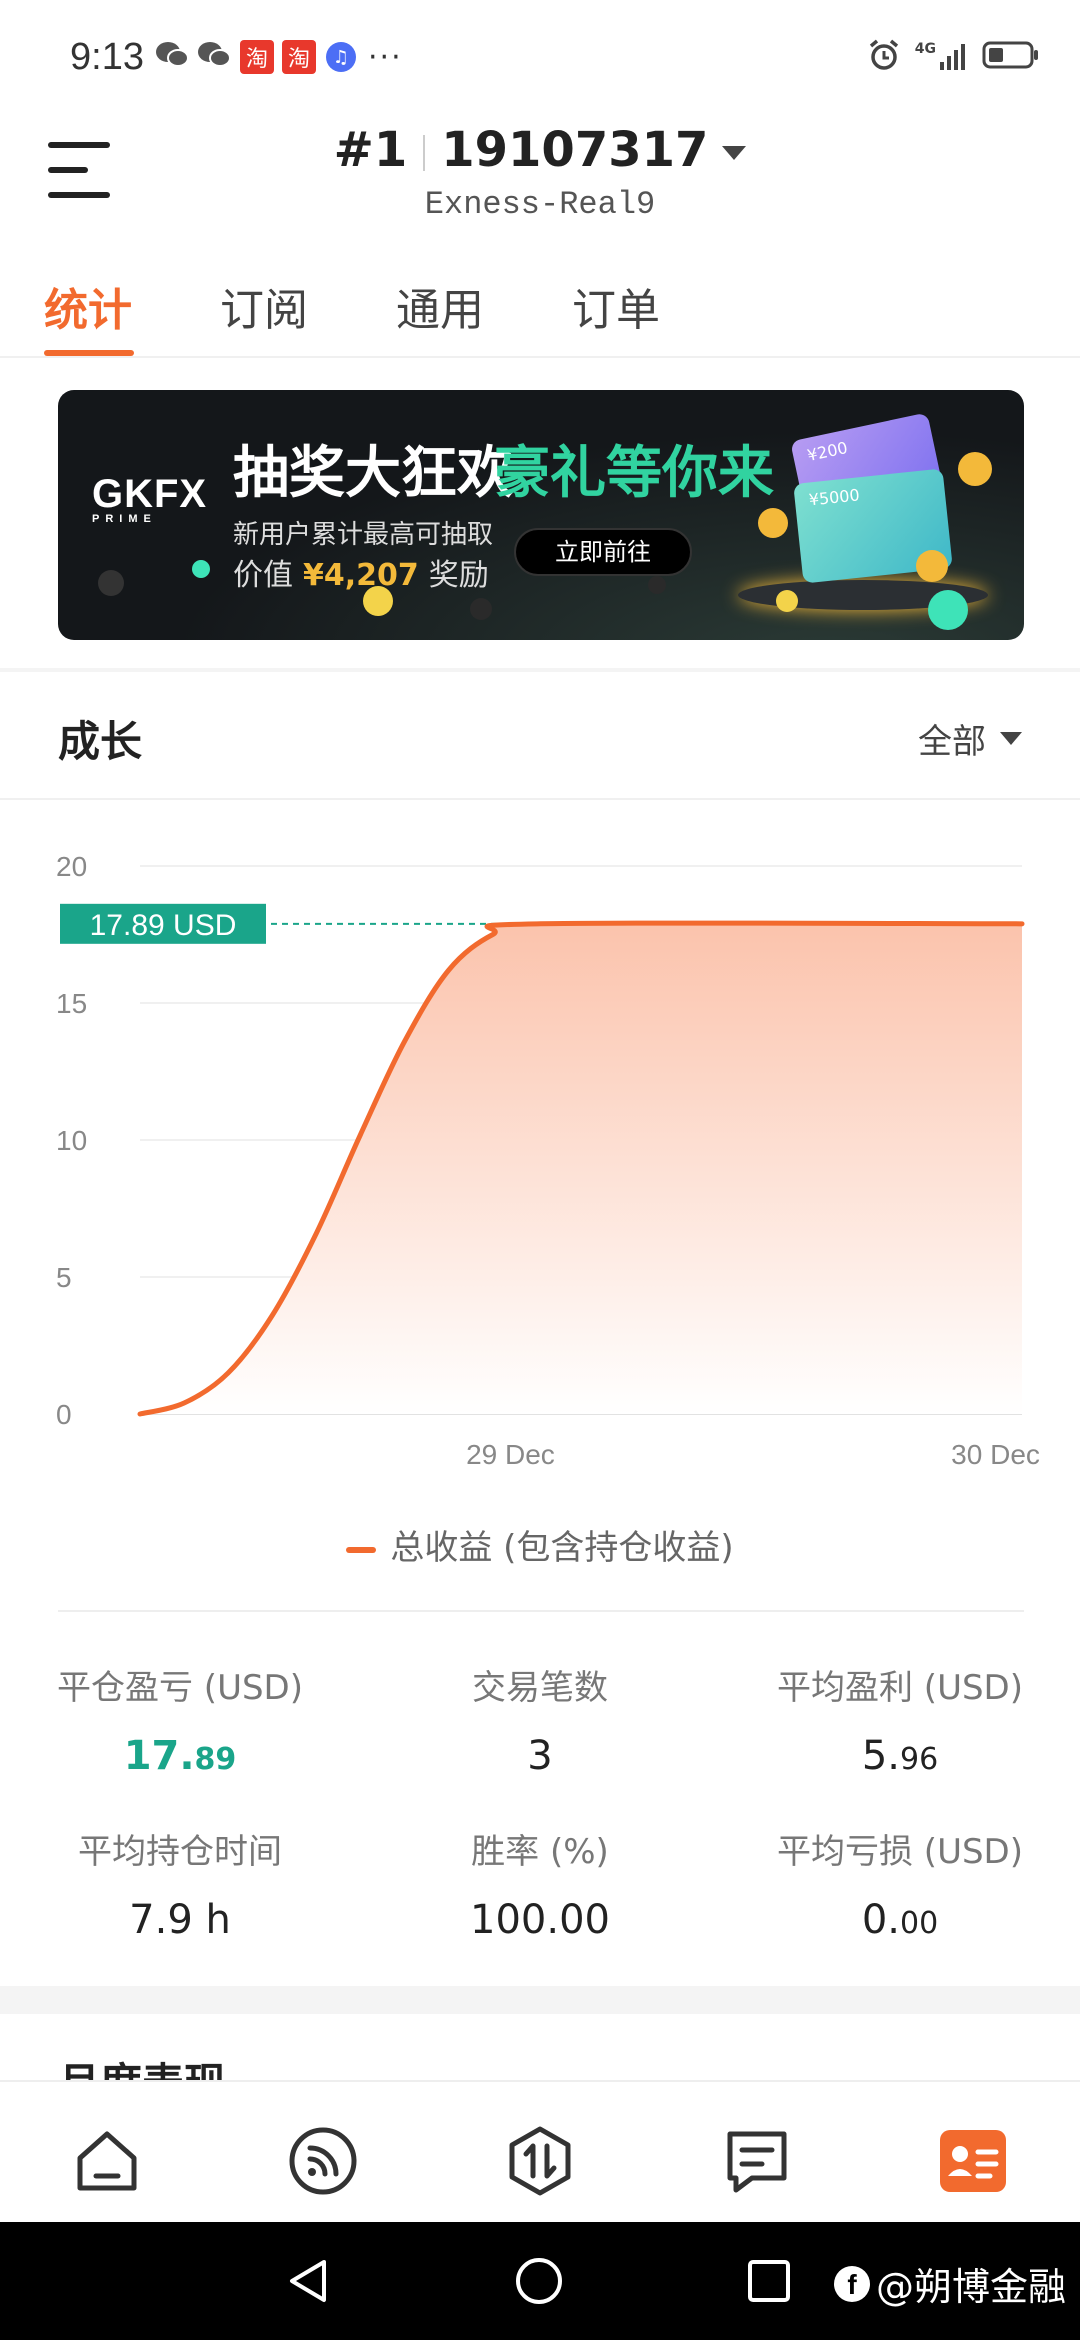 The image size is (1080, 2340). I want to click on home-circle-icon, so click(539, 2281).